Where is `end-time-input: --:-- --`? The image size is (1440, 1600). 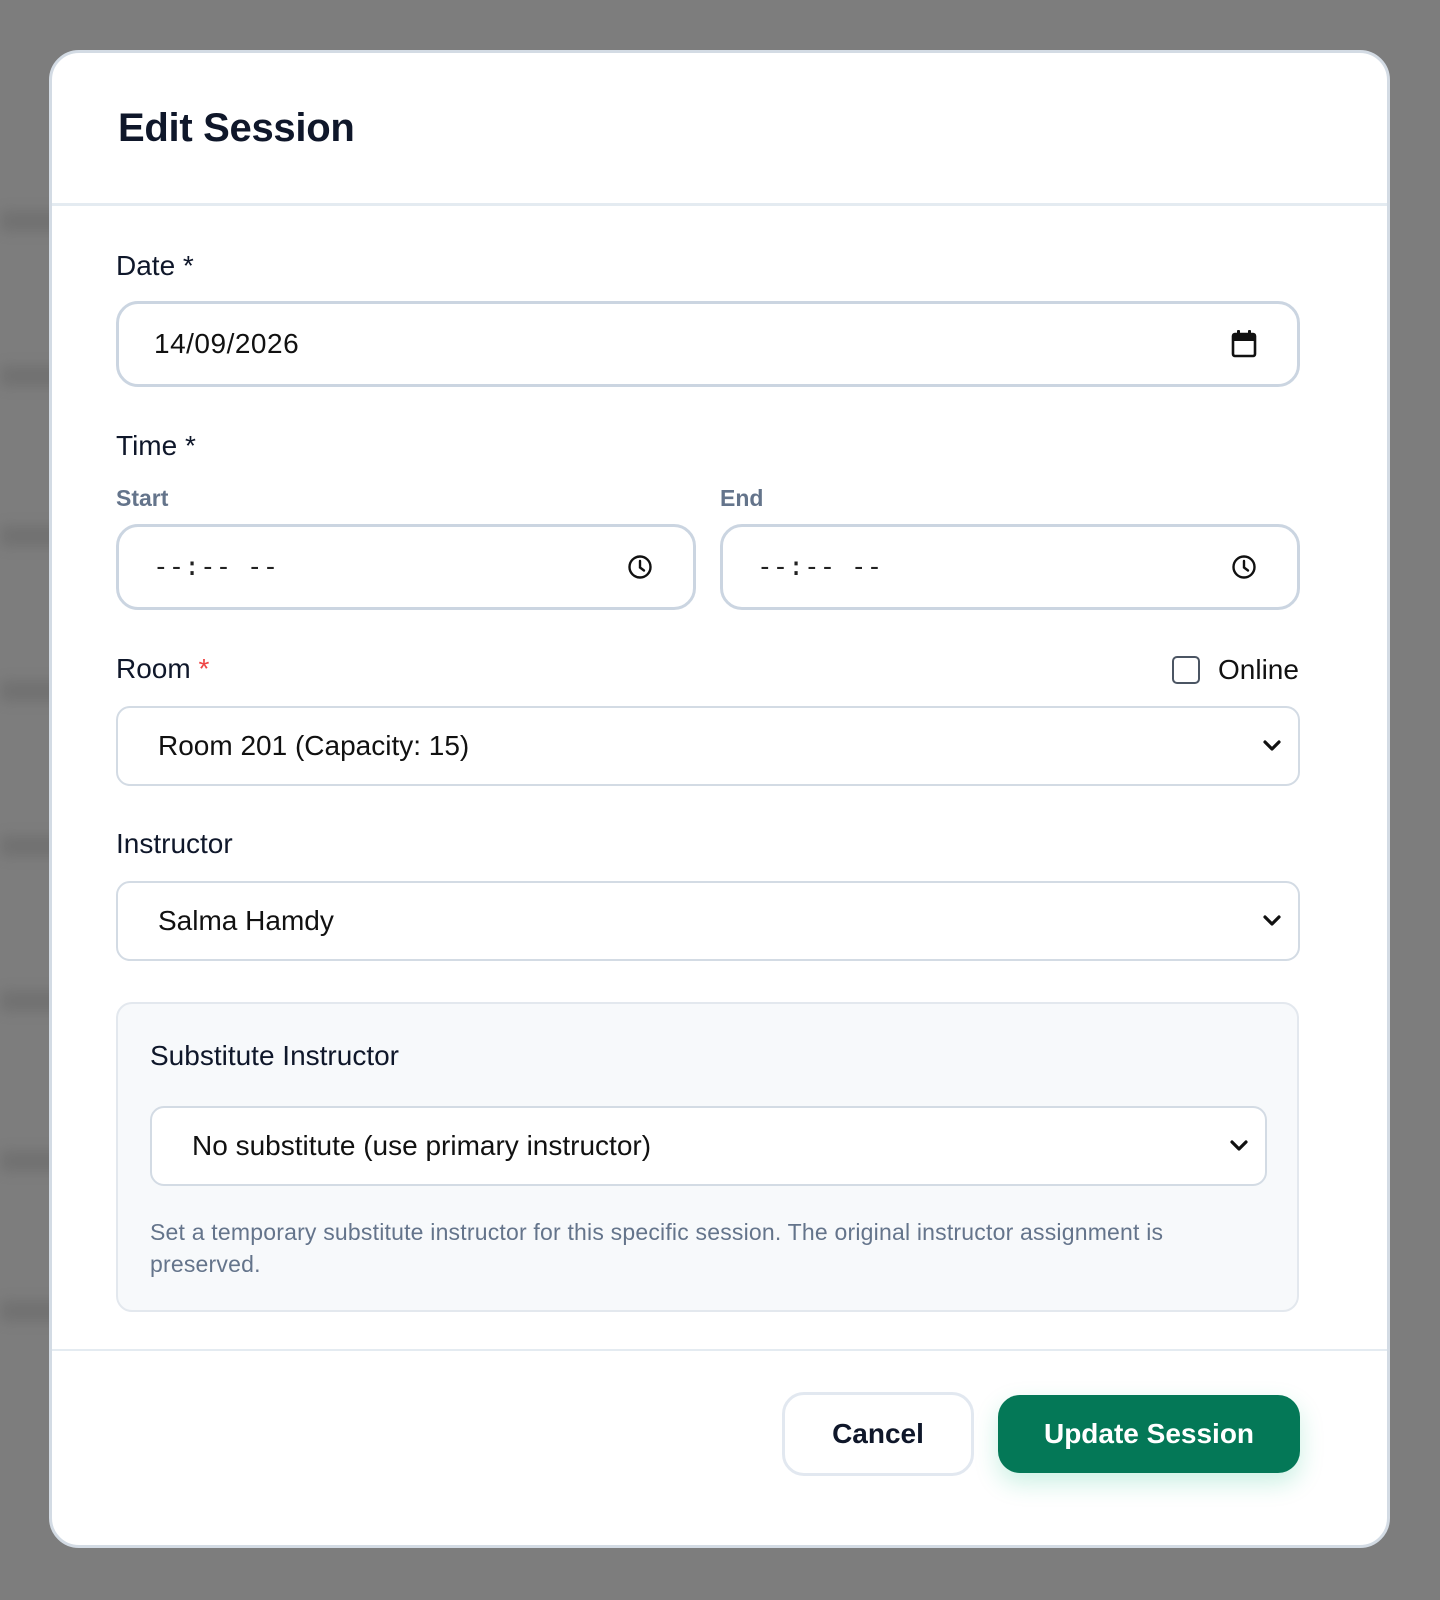 end-time-input: --:-- -- is located at coordinates (1010, 567).